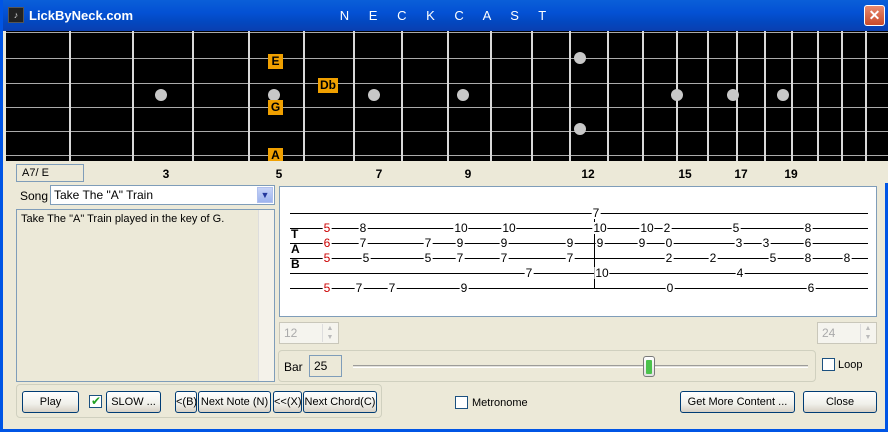 The image size is (888, 432). What do you see at coordinates (295, 234) in the screenshot?
I see `tab-clef-letter: T` at bounding box center [295, 234].